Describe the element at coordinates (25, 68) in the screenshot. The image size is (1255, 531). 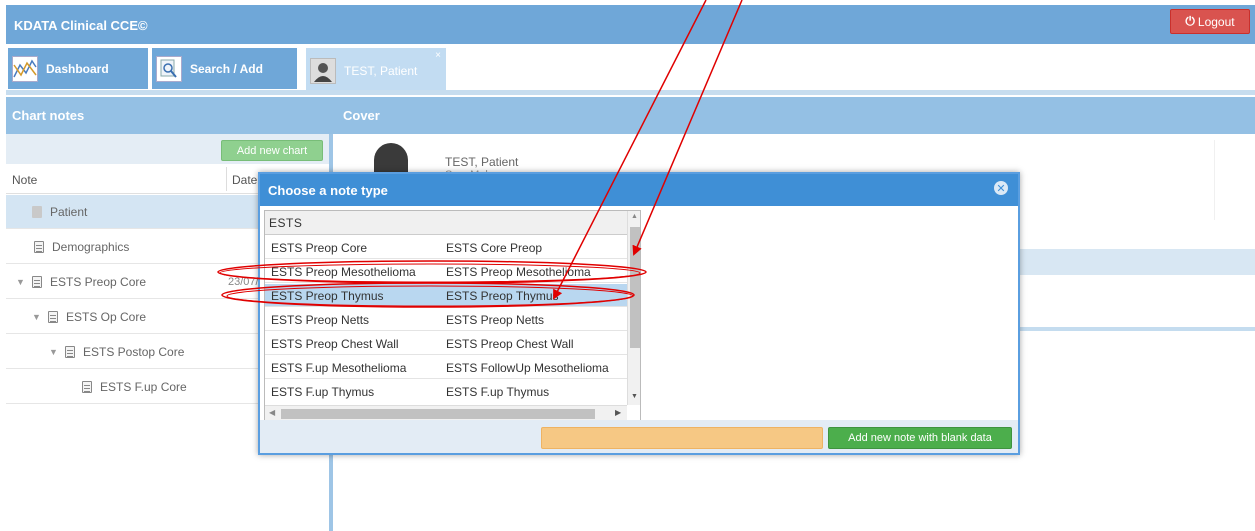
I see `chart-icon` at that location.